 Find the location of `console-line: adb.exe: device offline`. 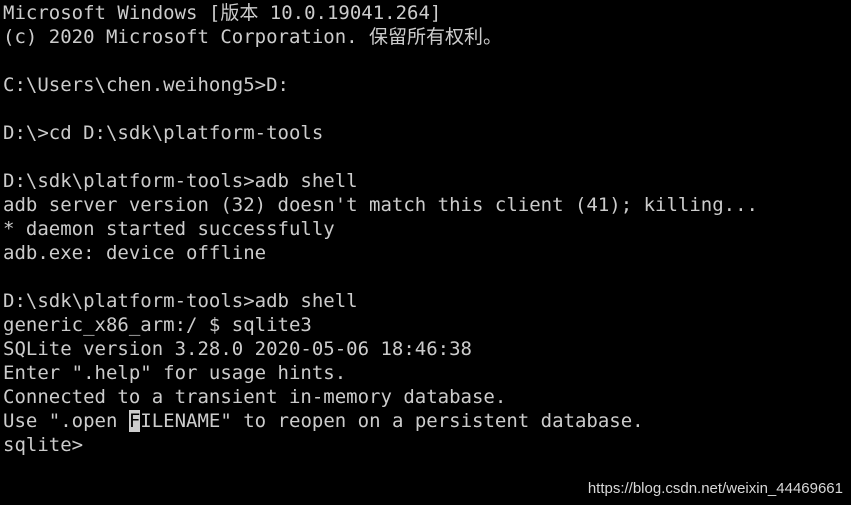

console-line: adb.exe: device offline is located at coordinates (135, 253).